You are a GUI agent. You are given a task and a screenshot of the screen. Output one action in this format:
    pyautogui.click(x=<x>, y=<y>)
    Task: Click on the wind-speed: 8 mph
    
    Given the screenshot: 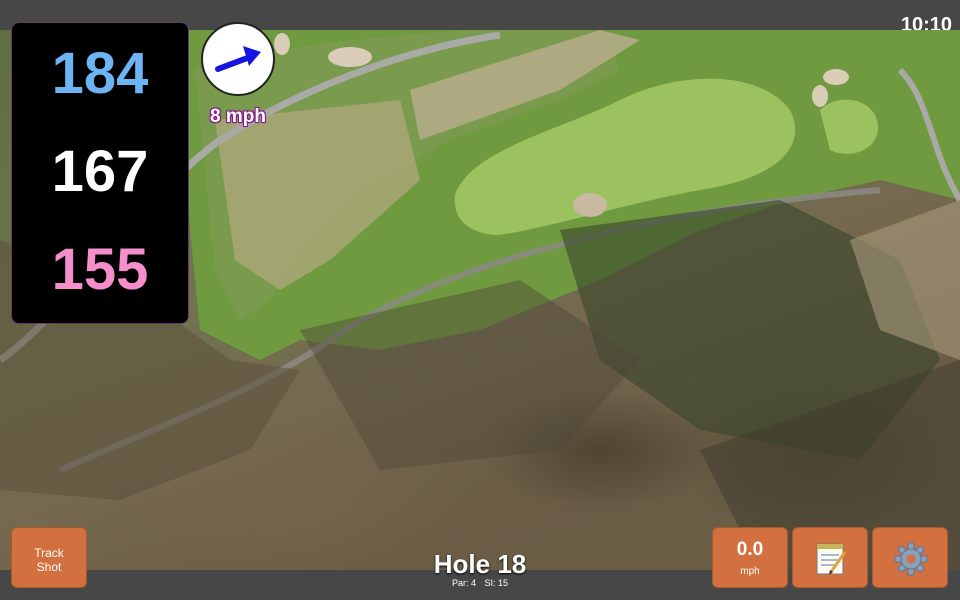 What is the action you would take?
    pyautogui.click(x=238, y=116)
    